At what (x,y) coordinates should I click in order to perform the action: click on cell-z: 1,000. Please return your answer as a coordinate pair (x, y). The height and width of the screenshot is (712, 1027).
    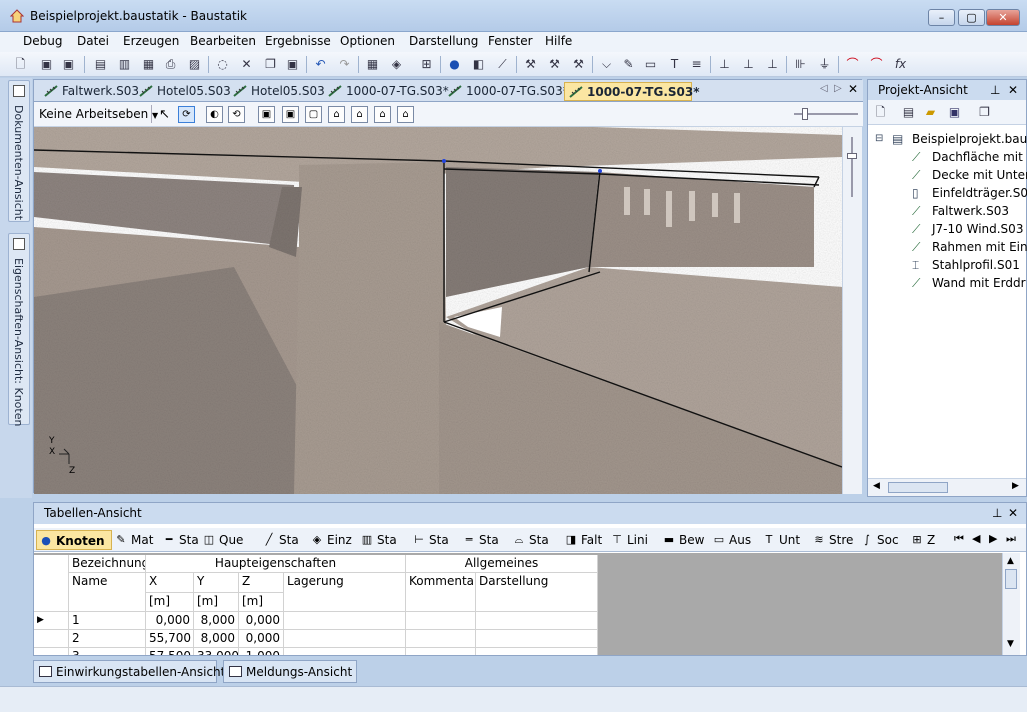
    Looking at the image, I should click on (261, 651).